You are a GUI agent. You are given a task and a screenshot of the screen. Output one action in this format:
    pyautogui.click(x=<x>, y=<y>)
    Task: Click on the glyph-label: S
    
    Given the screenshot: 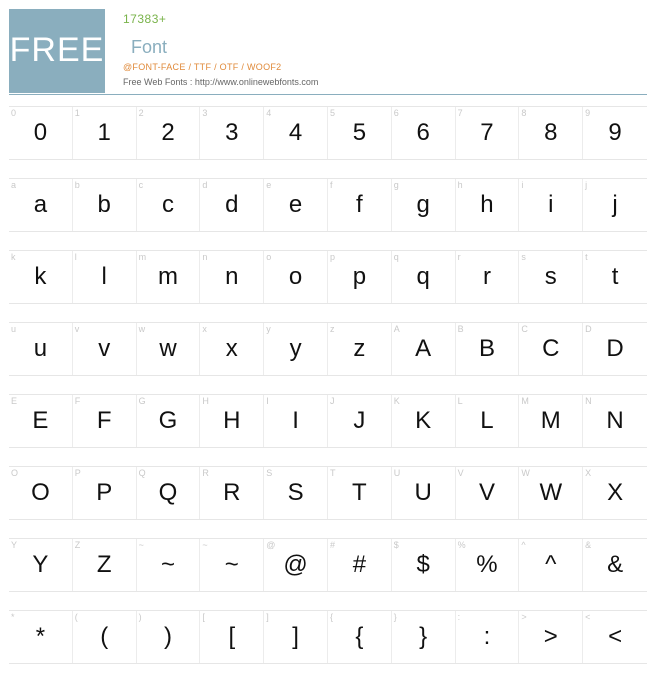 What is the action you would take?
    pyautogui.click(x=269, y=473)
    